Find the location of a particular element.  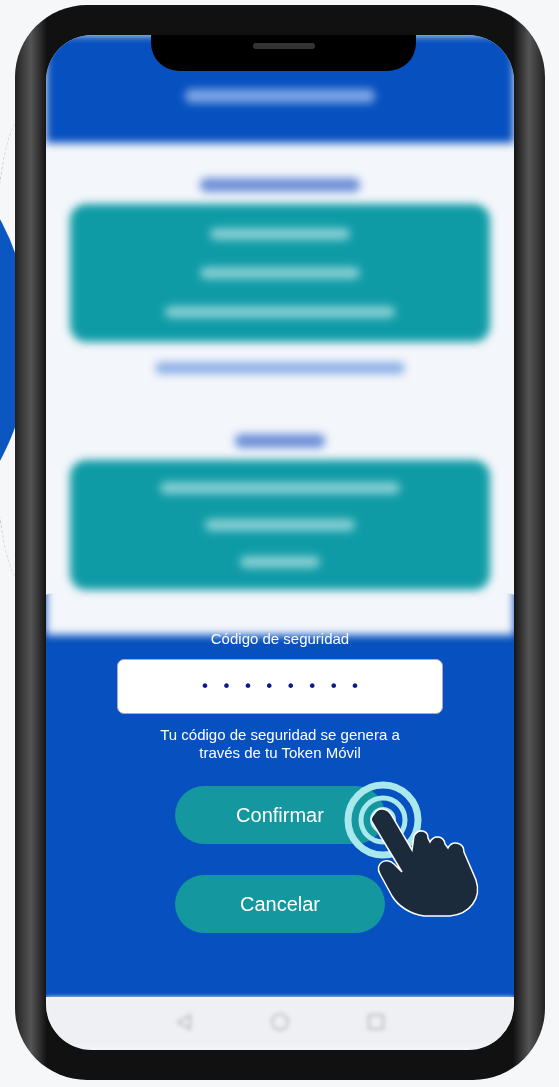

field-label: Código de seguridad is located at coordinates (280, 638).